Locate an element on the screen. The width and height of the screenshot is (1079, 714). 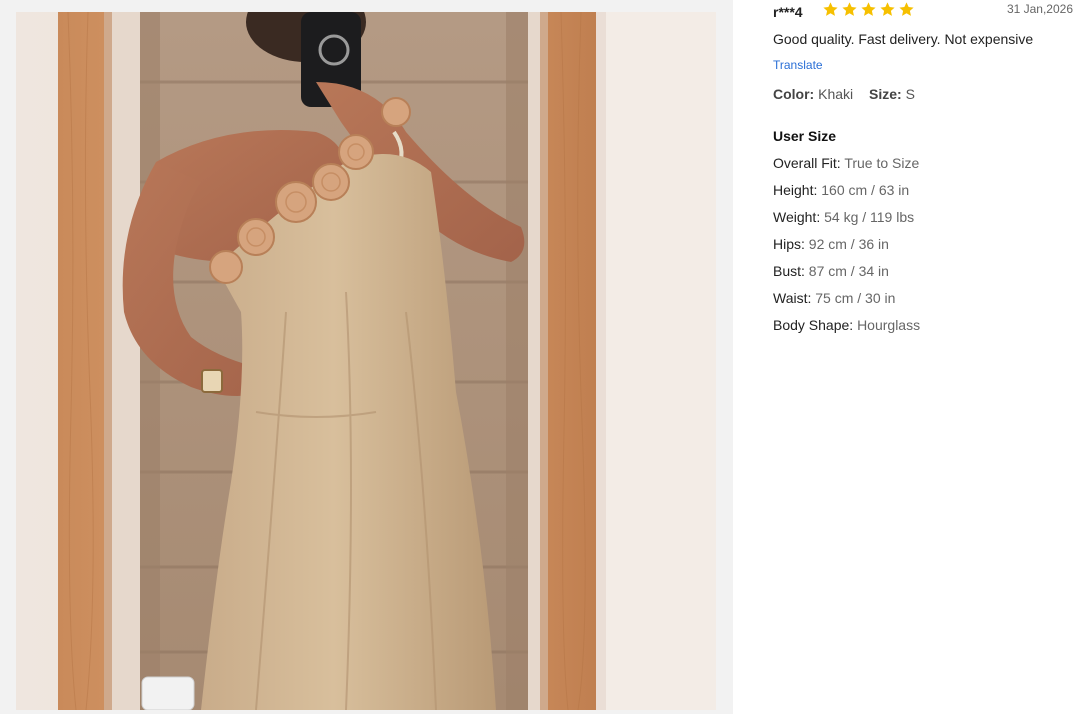
size-row-body-shape: Body Shape: Hourglass is located at coordinates (846, 330).